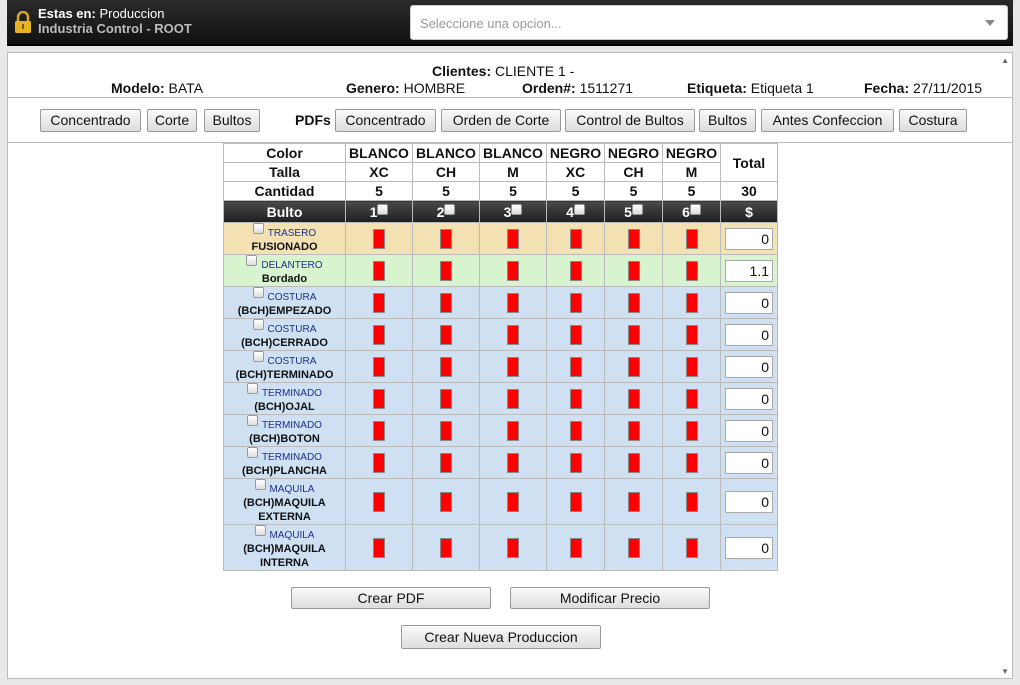  What do you see at coordinates (232, 120) in the screenshot?
I see `bultos-button: Bultos` at bounding box center [232, 120].